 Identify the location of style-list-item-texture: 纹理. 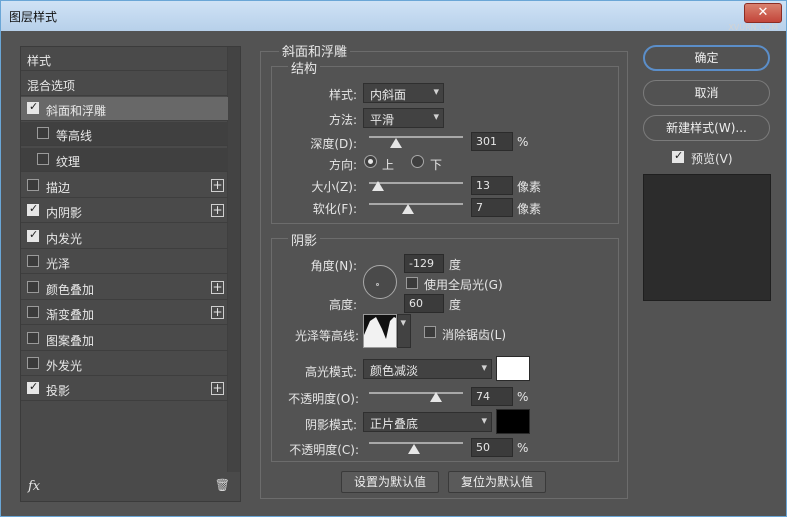
(124, 160).